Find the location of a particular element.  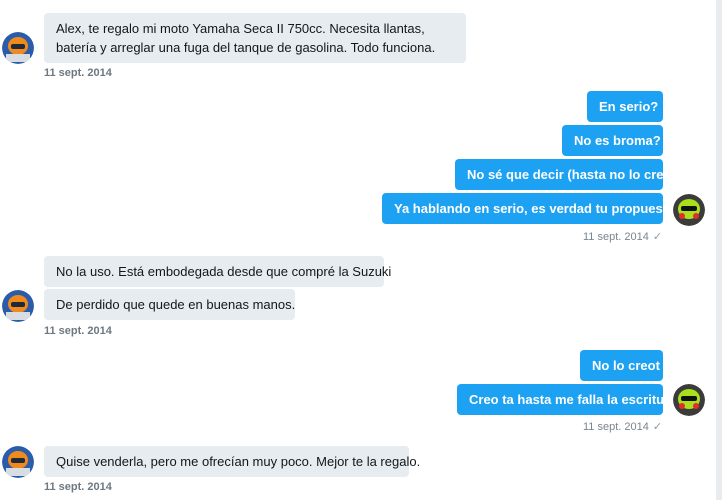

message-bubble: No lo creot is located at coordinates (621, 365).